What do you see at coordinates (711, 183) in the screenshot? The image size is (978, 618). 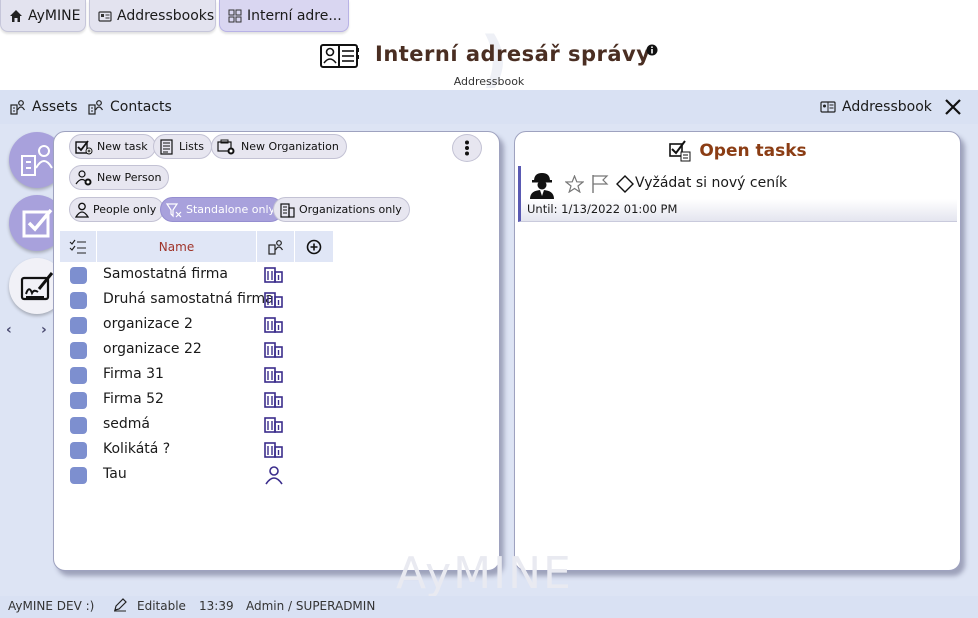 I see `task-title: Vyžádat si nový ceník` at bounding box center [711, 183].